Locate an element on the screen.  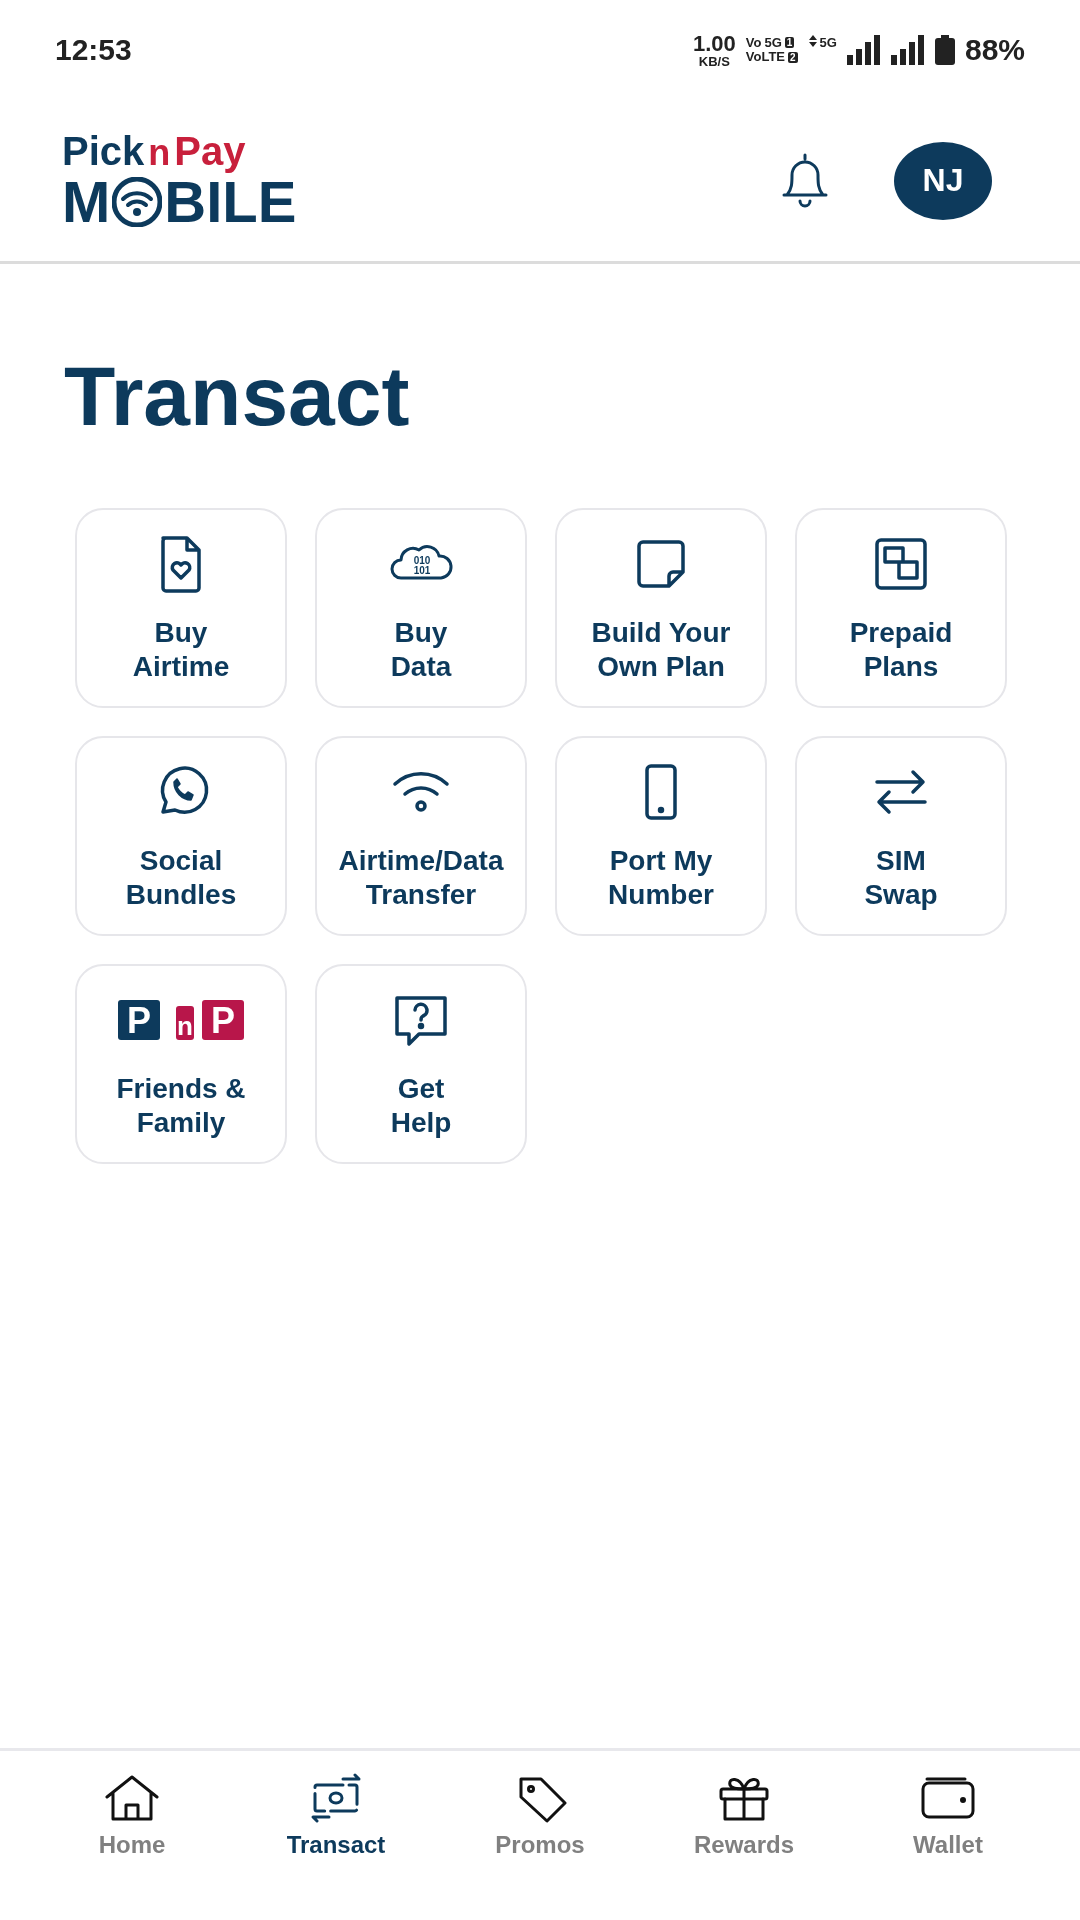
transact-tile: Port My Number is located at coordinates (661, 836).